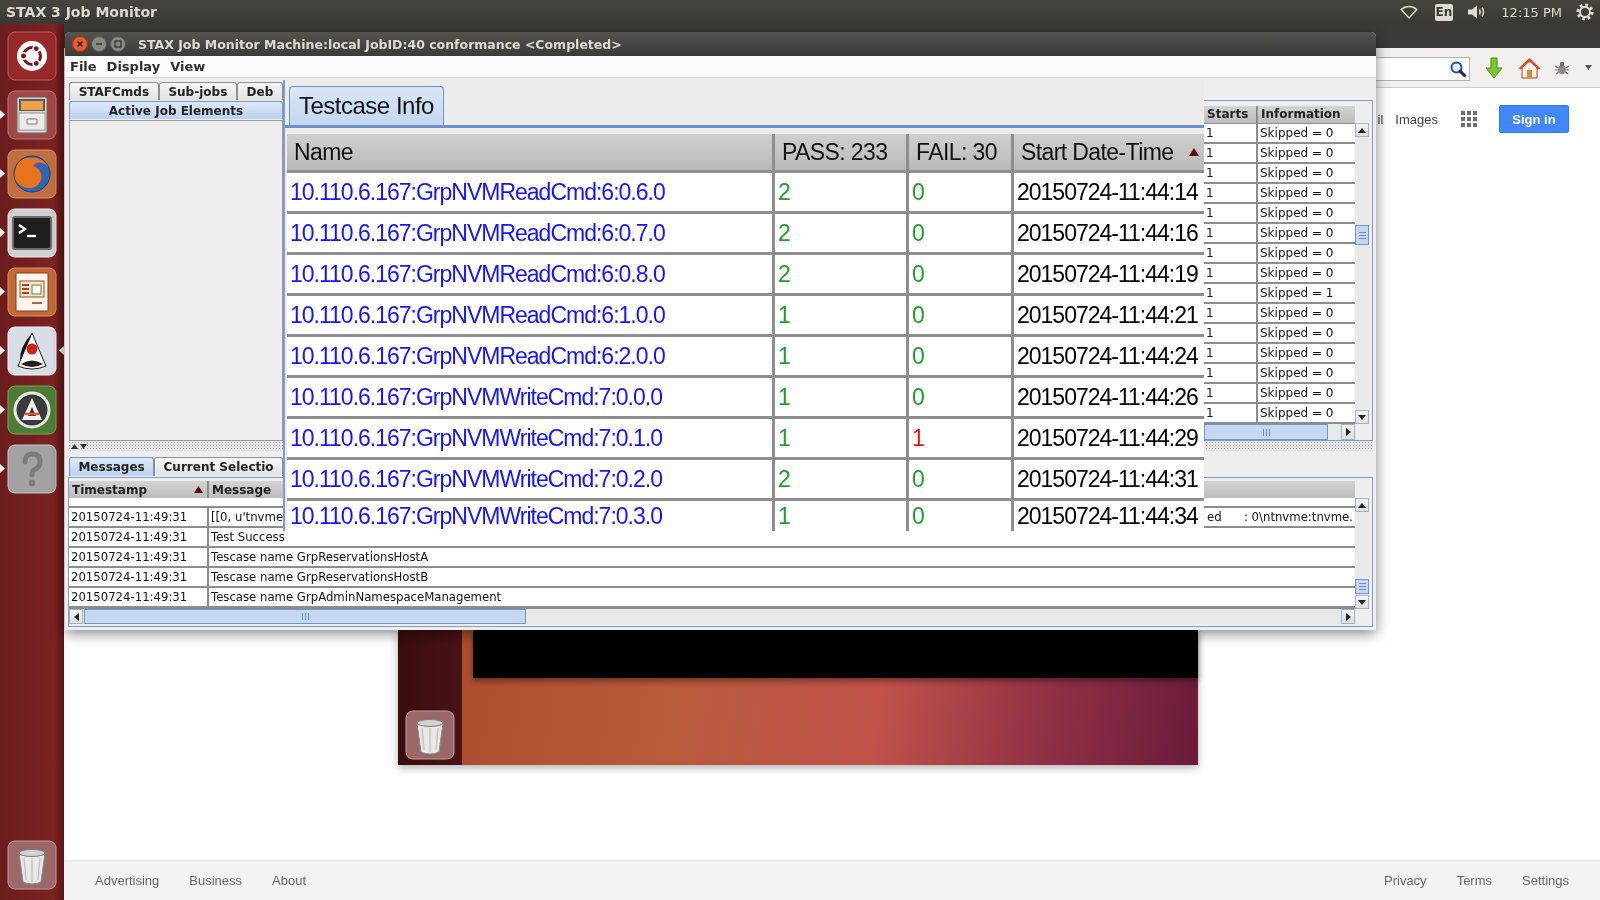 This screenshot has height=900, width=1600. What do you see at coordinates (80, 44) in the screenshot?
I see `close-icon` at bounding box center [80, 44].